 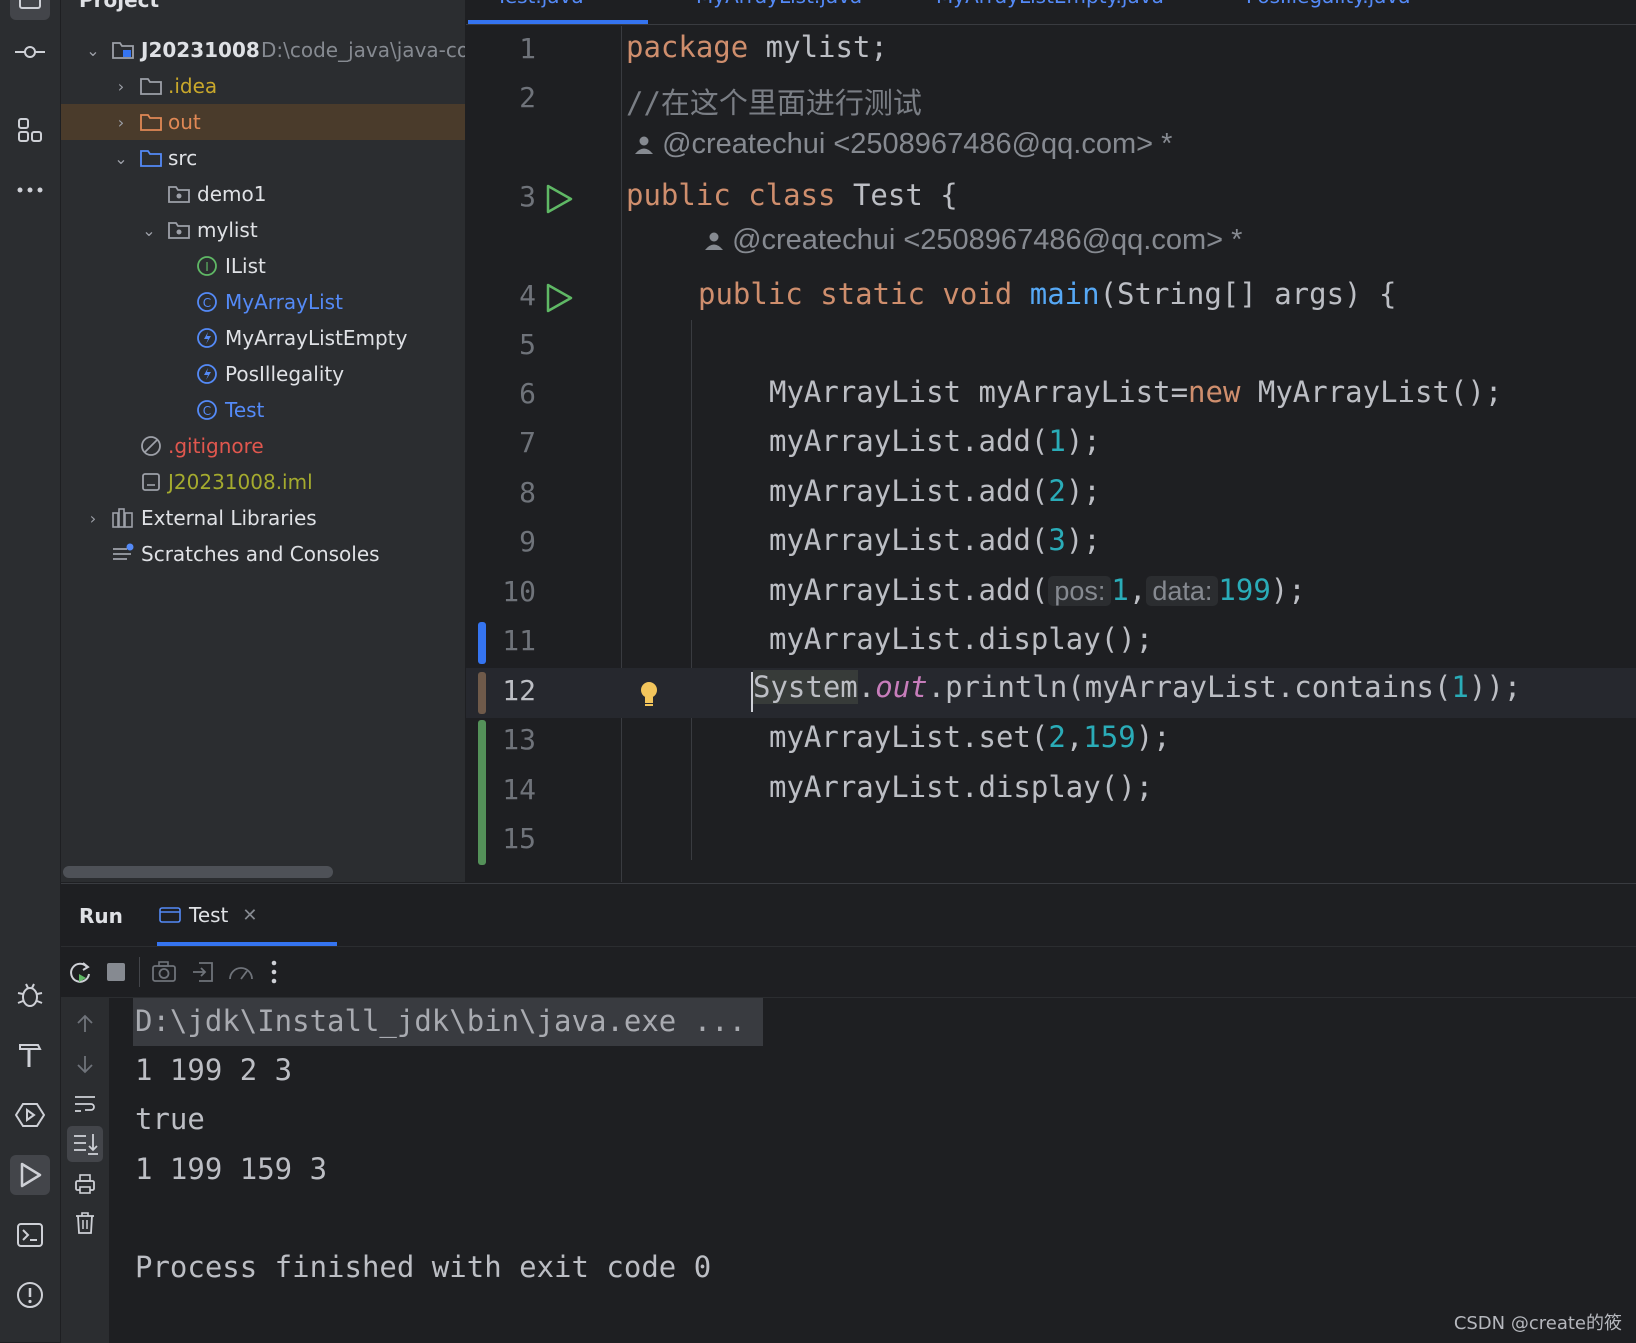 I want to click on code-line-3: public class Test {, so click(x=792, y=195).